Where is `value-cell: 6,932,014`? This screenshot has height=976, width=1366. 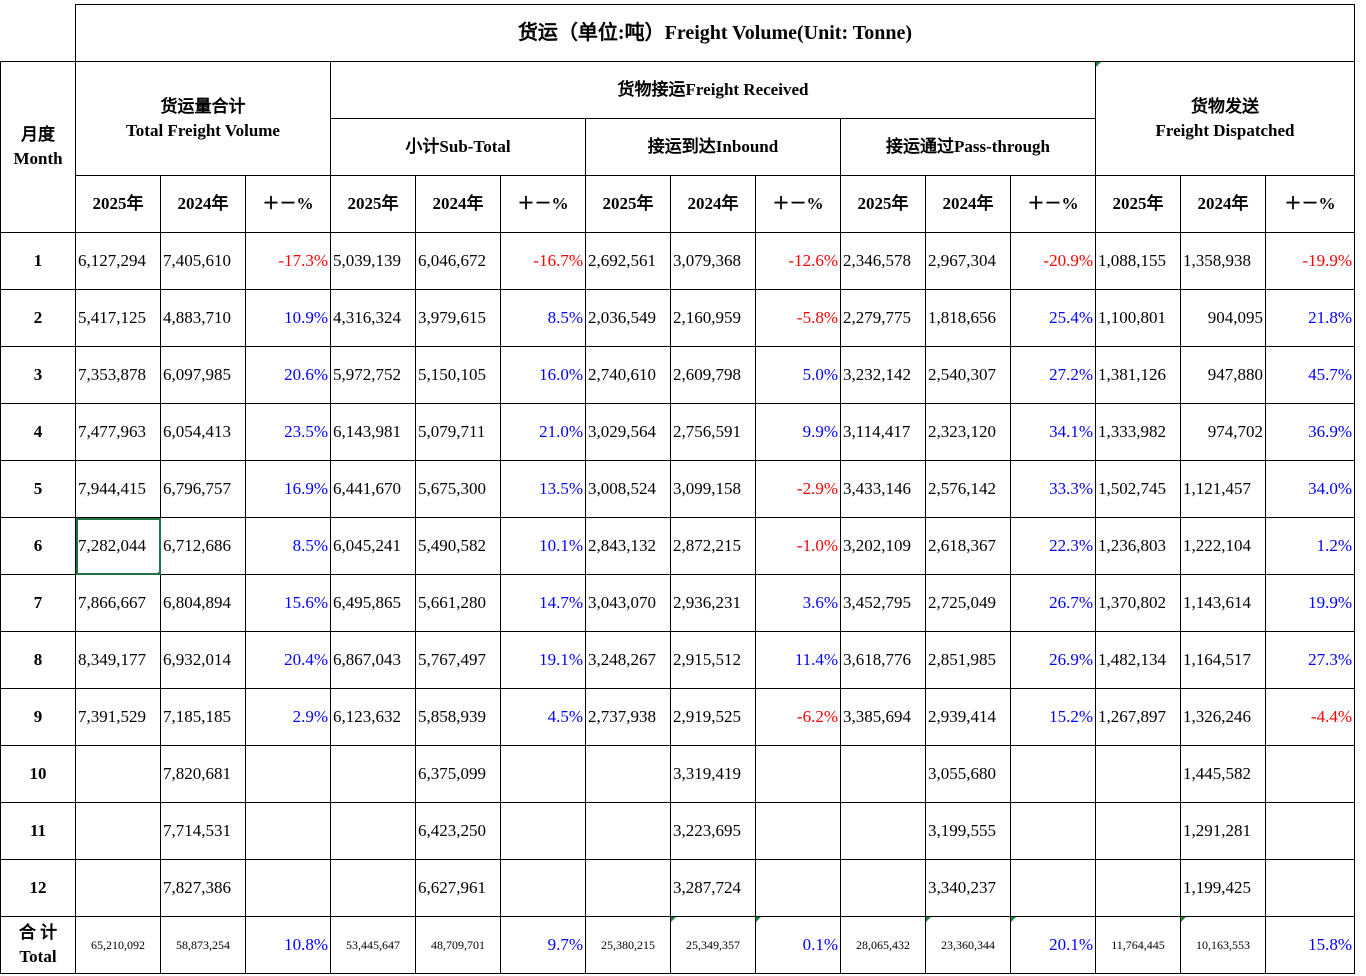
value-cell: 6,932,014 is located at coordinates (203, 660).